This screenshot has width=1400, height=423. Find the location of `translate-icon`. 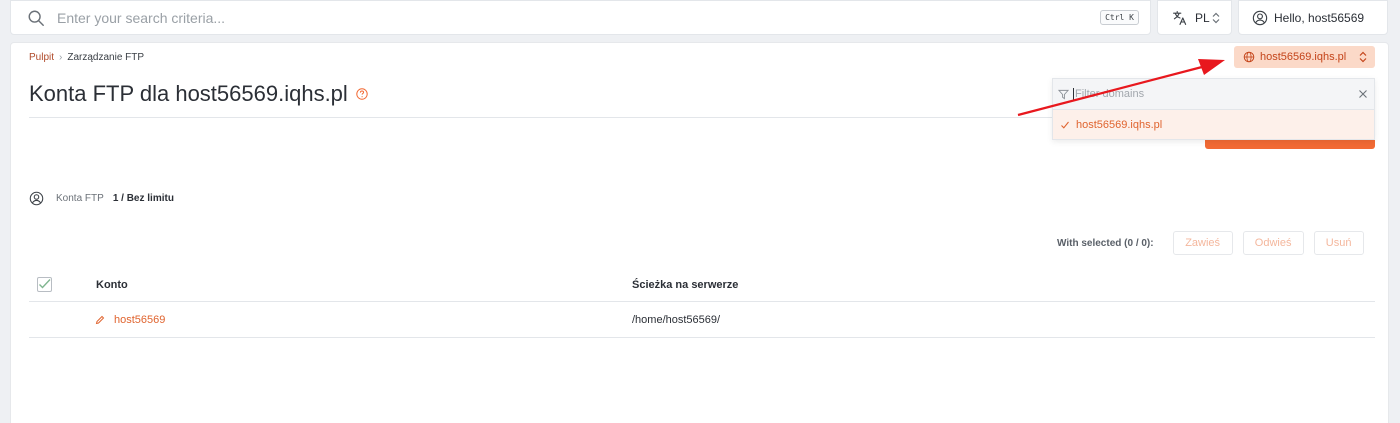

translate-icon is located at coordinates (1180, 17).